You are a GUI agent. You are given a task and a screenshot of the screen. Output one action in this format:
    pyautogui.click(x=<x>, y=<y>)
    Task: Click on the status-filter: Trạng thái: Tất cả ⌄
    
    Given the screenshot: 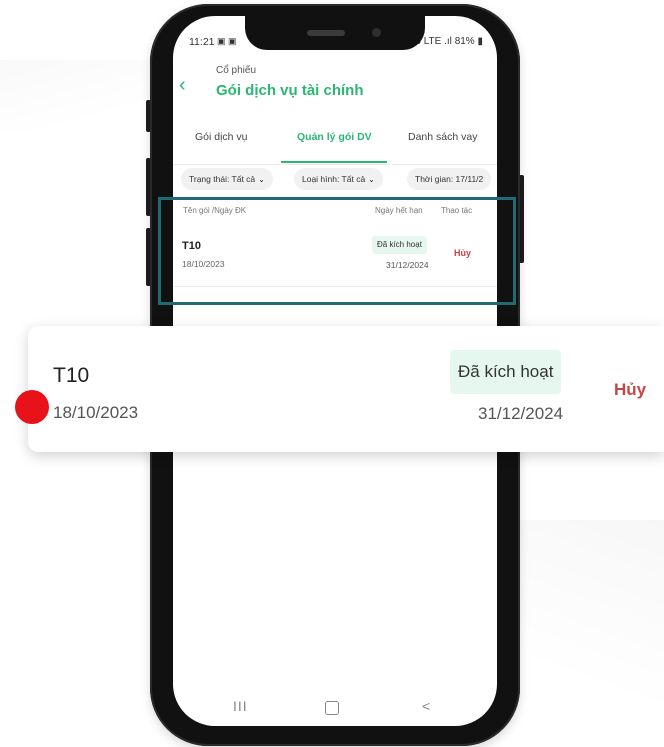 What is the action you would take?
    pyautogui.click(x=227, y=179)
    